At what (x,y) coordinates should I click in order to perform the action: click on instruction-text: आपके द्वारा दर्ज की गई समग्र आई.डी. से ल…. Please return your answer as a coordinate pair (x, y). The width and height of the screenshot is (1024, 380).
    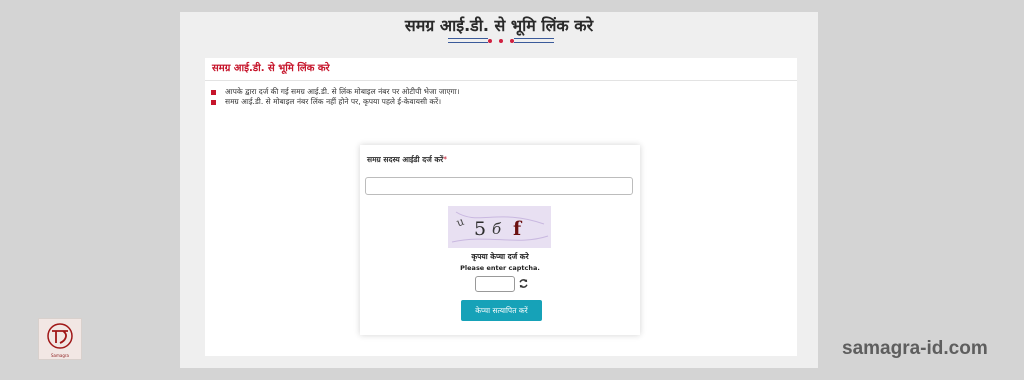
    Looking at the image, I should click on (342, 91).